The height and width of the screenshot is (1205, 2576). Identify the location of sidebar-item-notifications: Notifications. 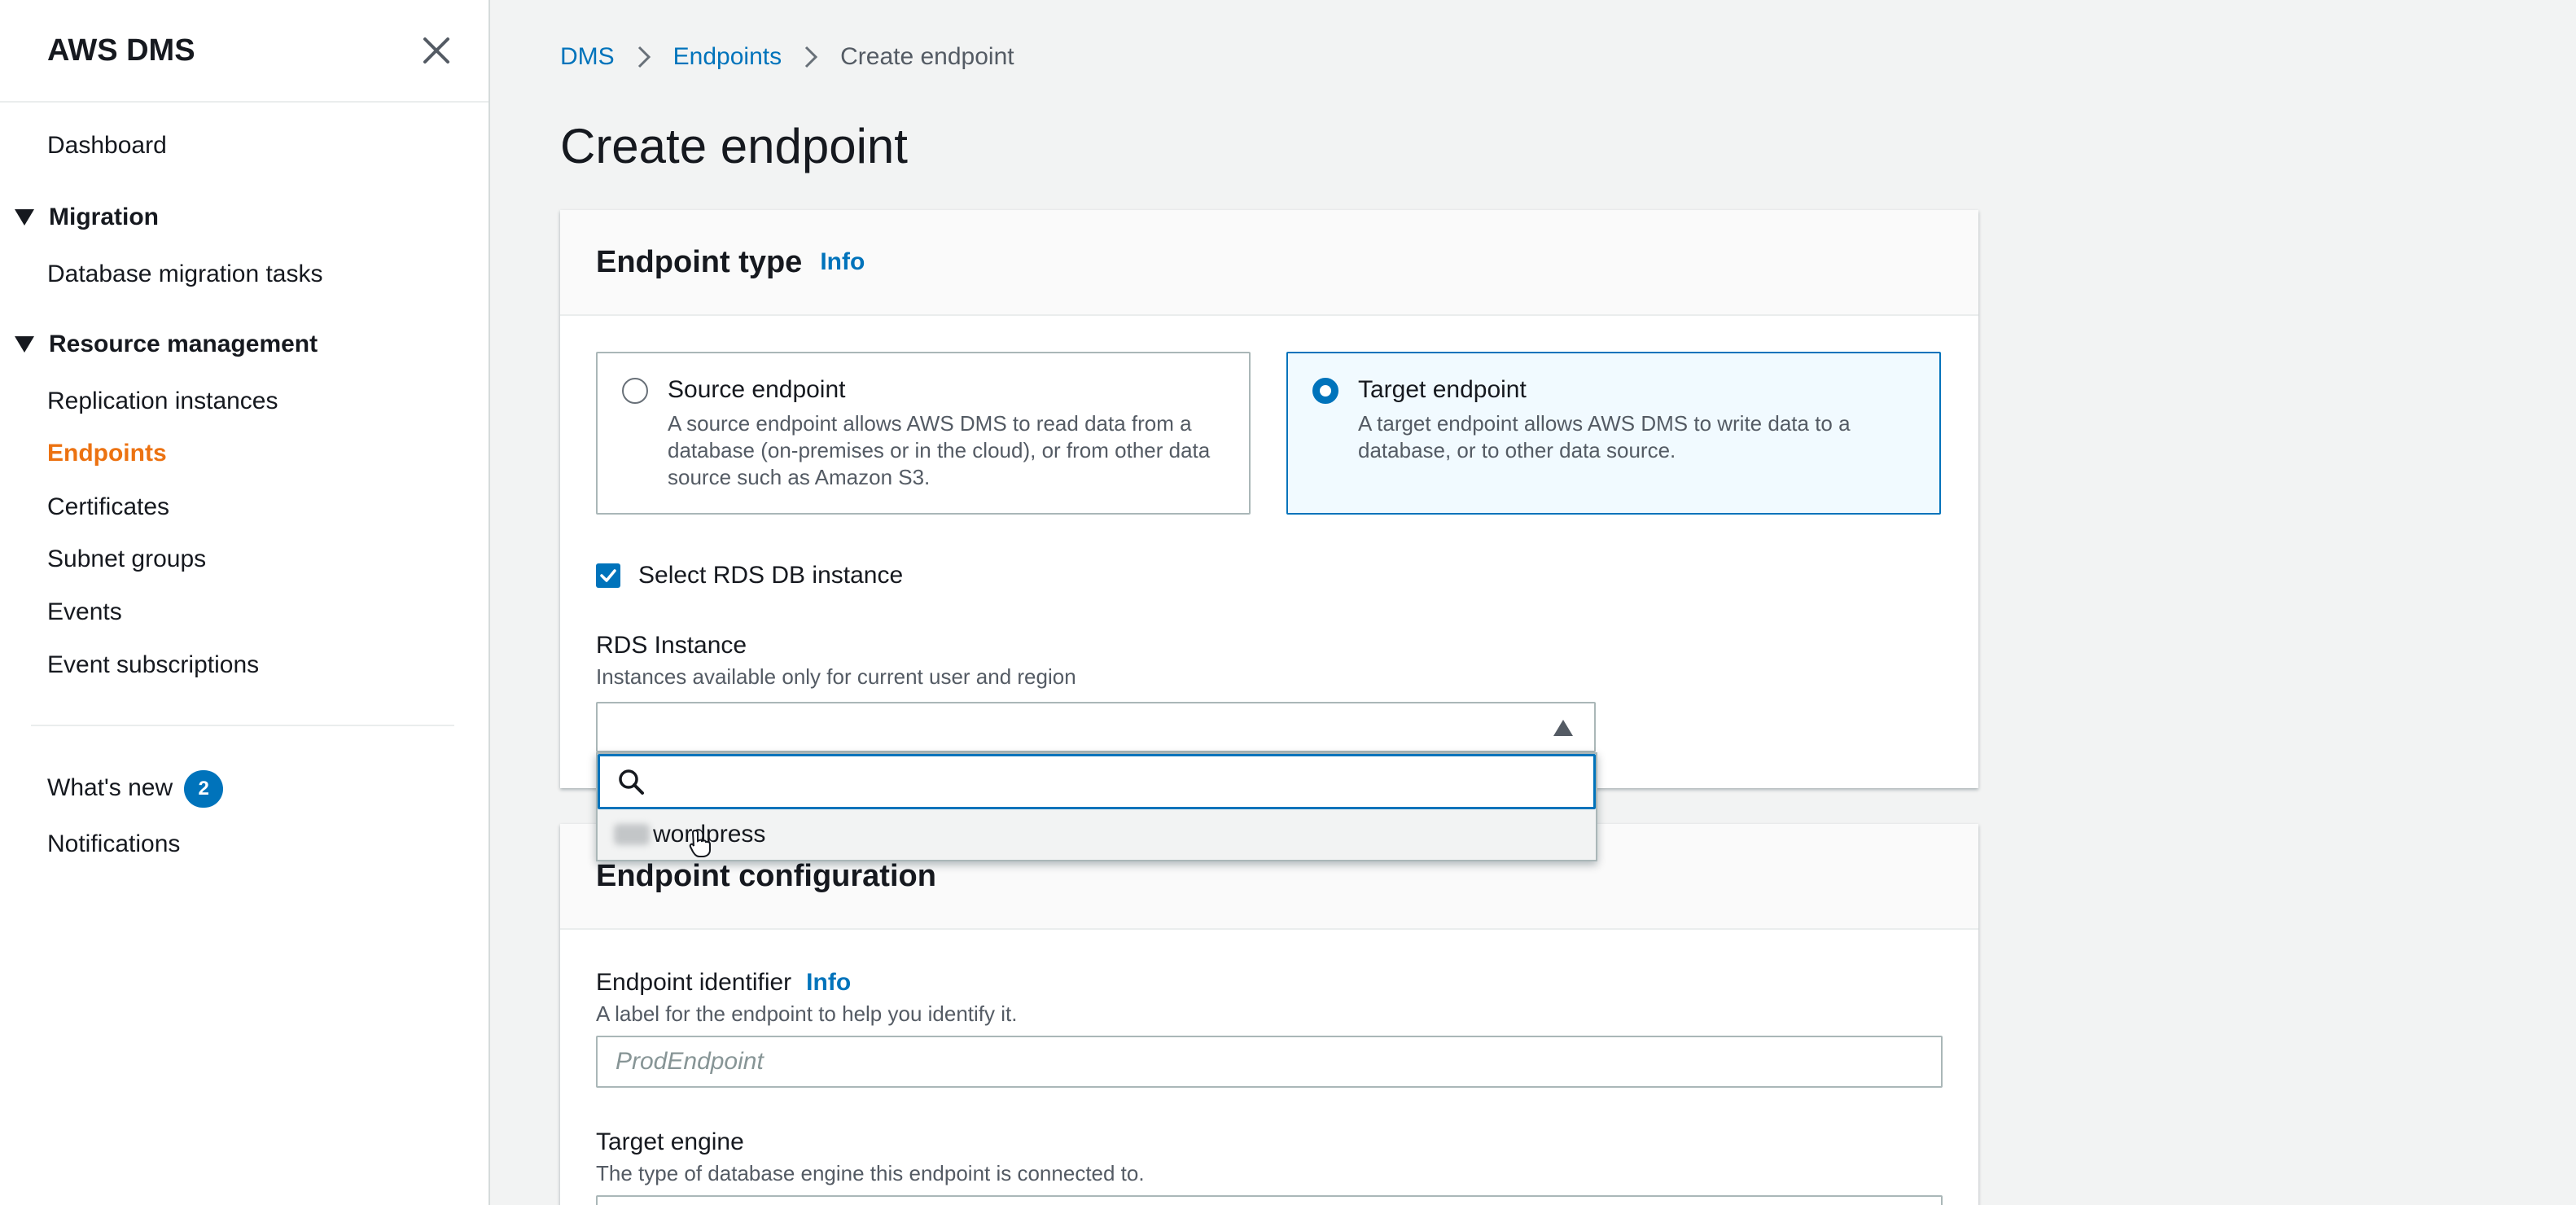
(113, 844).